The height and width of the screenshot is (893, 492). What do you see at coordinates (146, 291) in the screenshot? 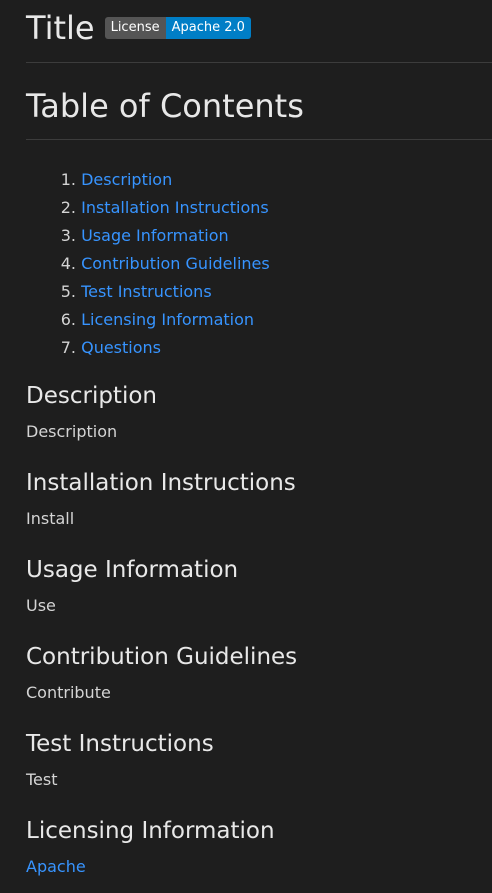
I see `toc-link-tests: Test Instructions` at bounding box center [146, 291].